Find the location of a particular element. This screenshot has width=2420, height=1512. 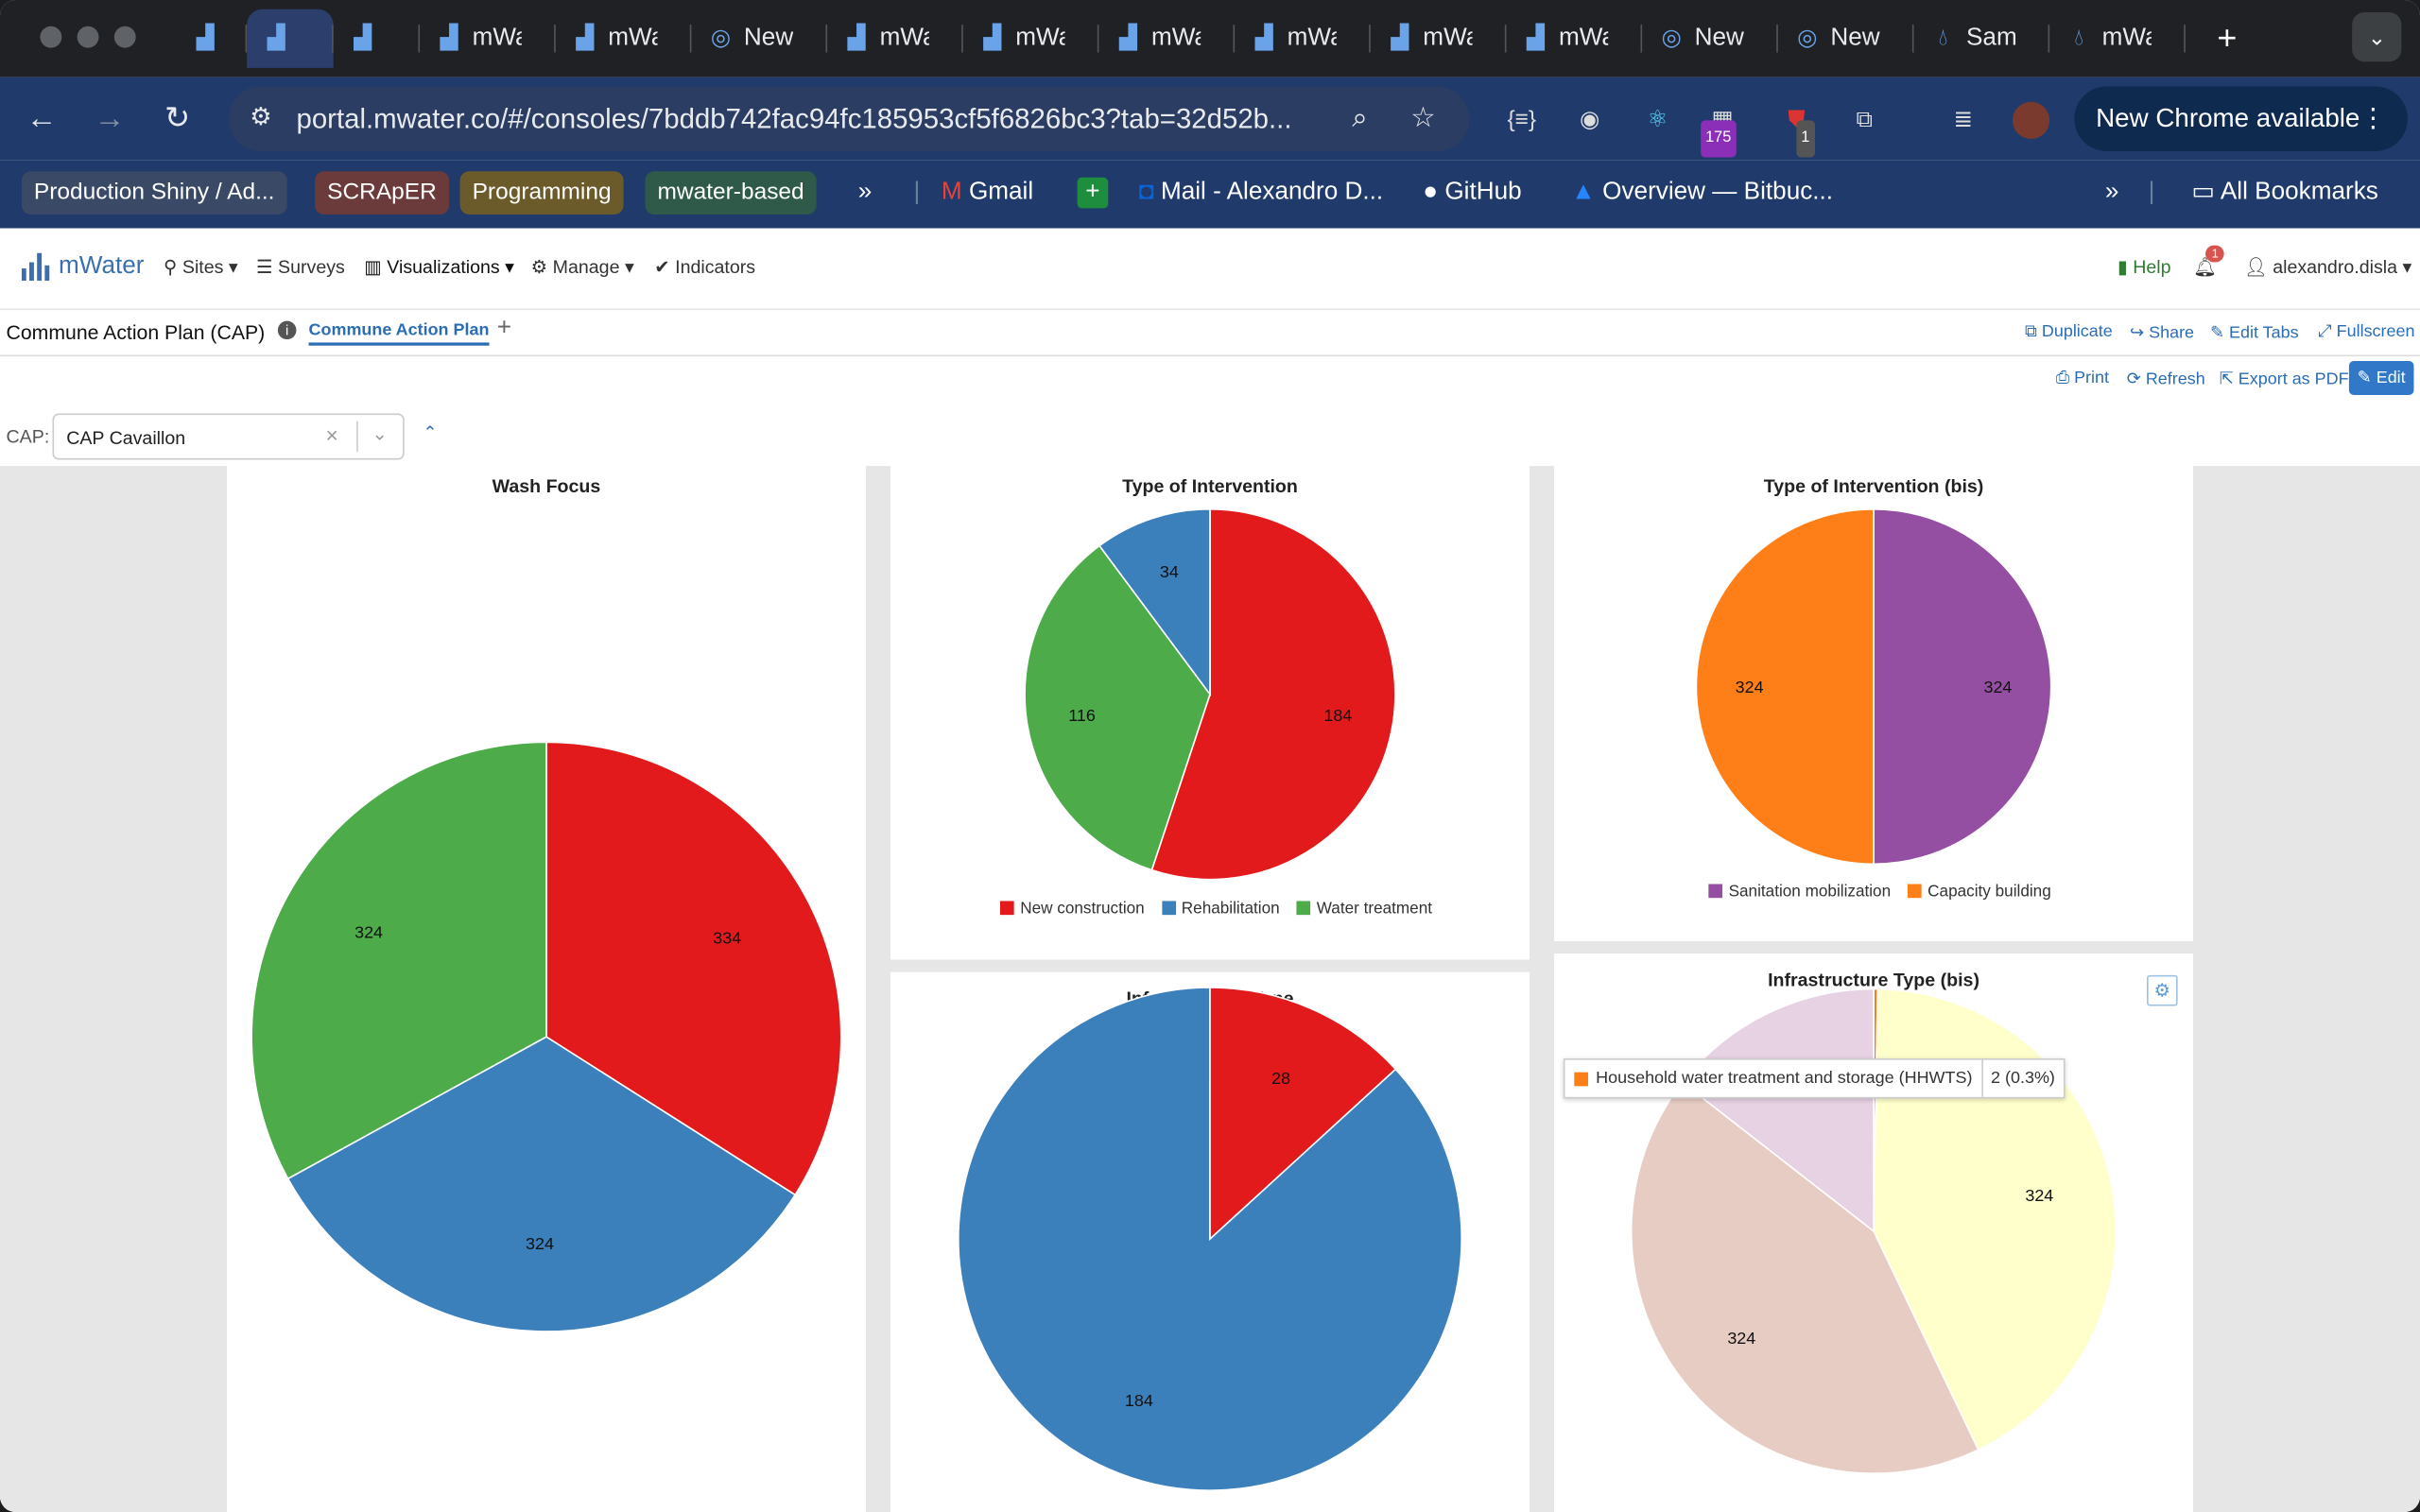

browser-tab: 💧︎ Sam is located at coordinates (1982, 38).